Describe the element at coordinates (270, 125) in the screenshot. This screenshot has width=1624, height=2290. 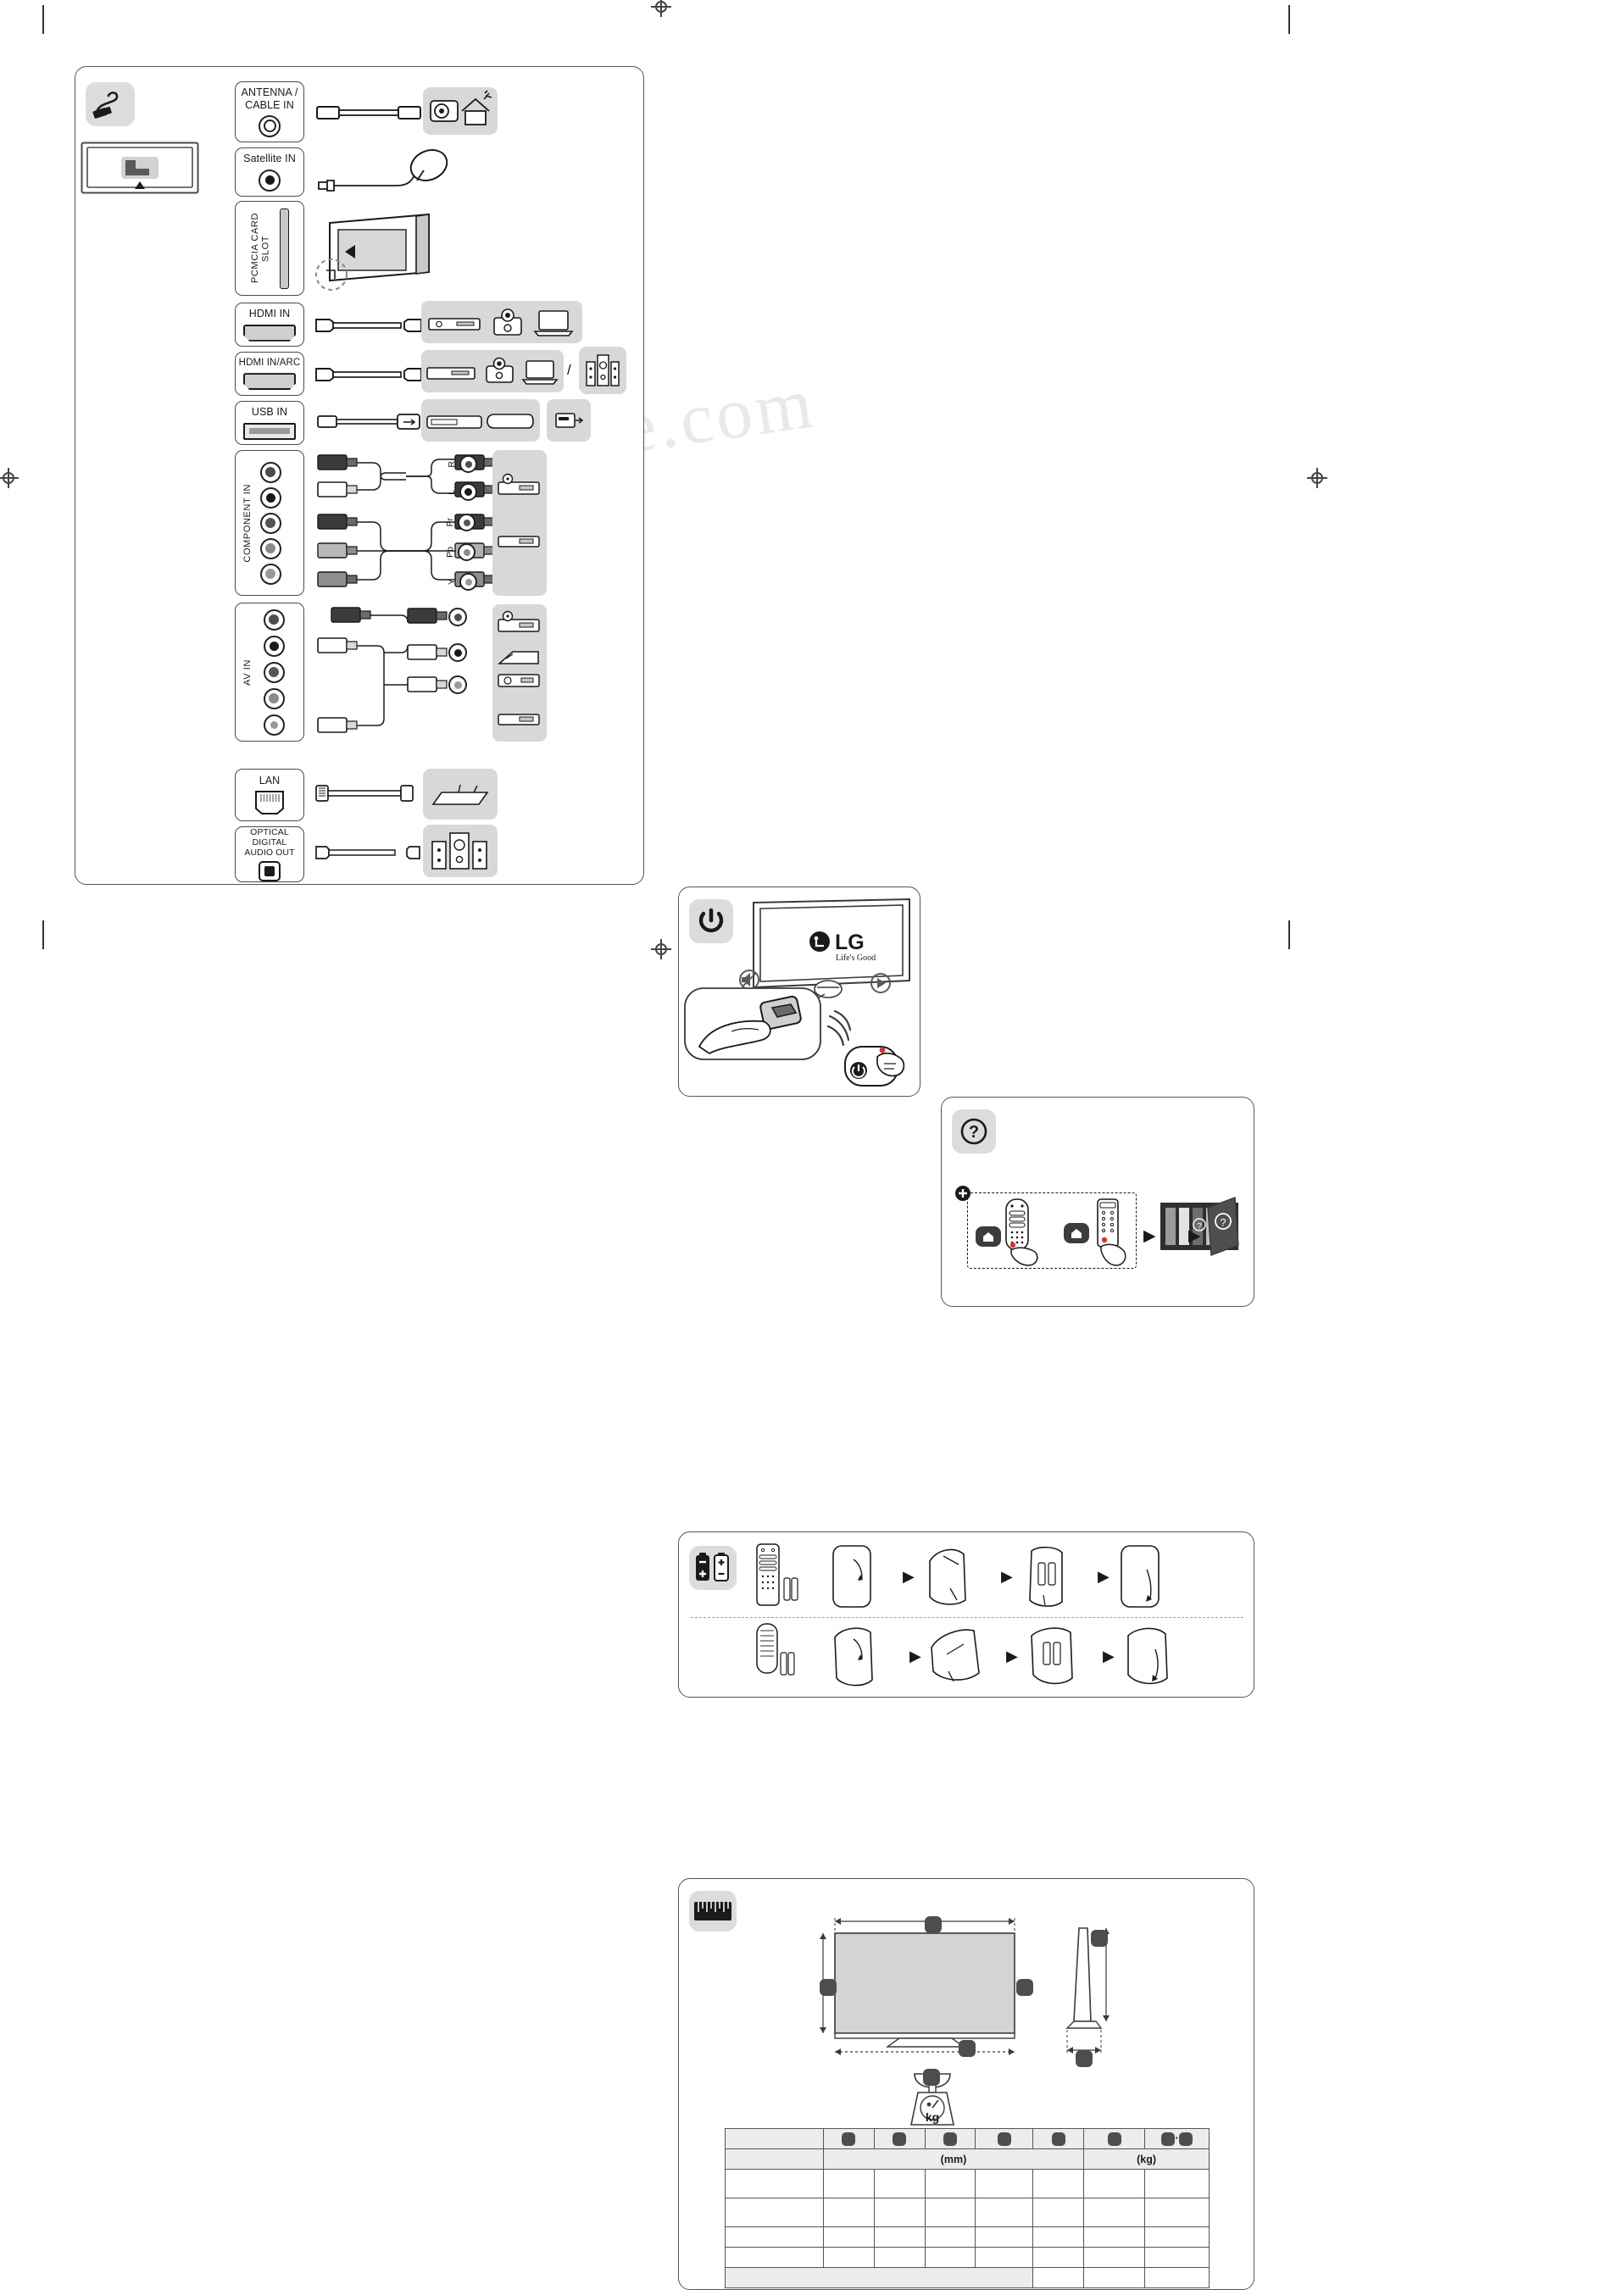
I see `coax-jack-icon` at that location.